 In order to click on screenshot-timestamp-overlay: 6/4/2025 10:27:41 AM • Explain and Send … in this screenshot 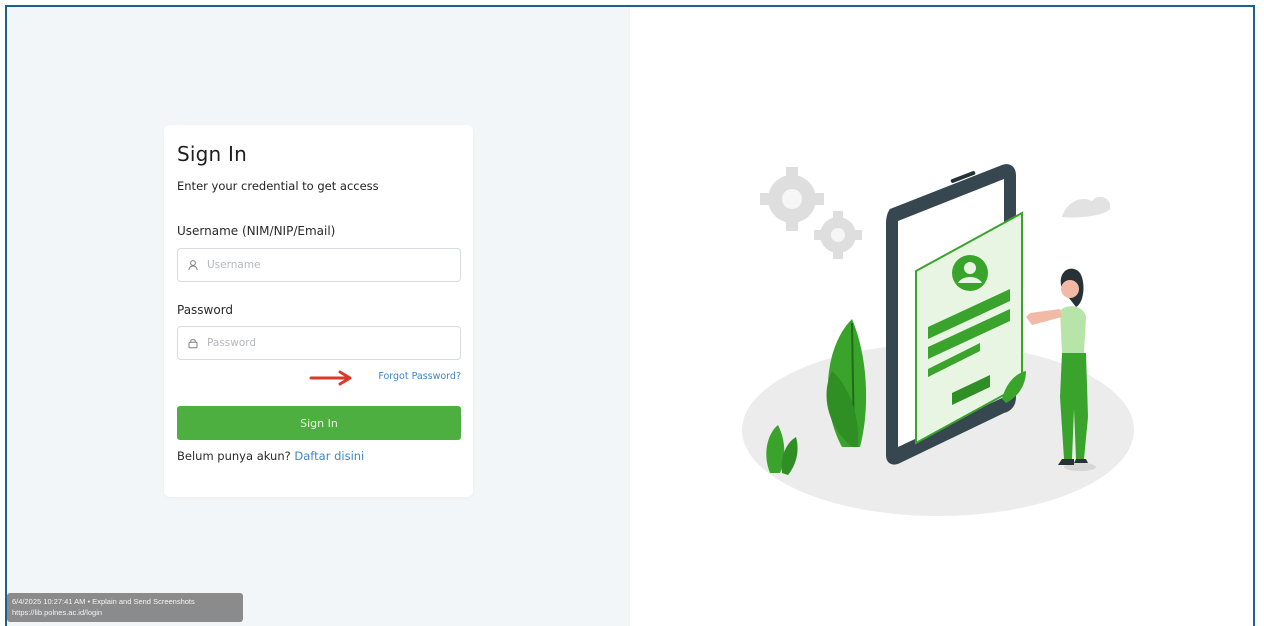, I will do `click(125, 607)`.